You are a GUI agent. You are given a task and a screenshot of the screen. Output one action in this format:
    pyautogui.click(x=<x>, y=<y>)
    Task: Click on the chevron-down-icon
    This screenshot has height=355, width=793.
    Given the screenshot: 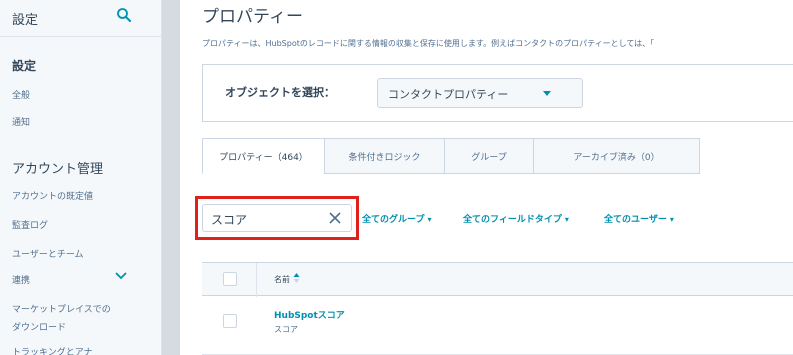 What is the action you would take?
    pyautogui.click(x=121, y=276)
    